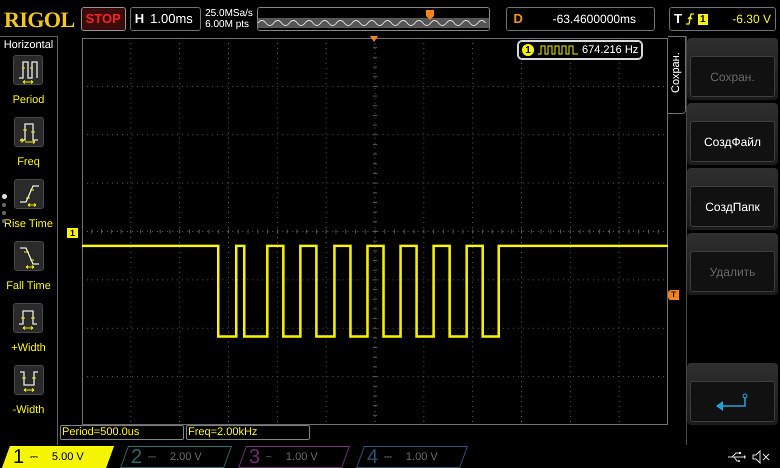  I want to click on channel-tab: 1 ⎓ 5.00 V, so click(58, 457).